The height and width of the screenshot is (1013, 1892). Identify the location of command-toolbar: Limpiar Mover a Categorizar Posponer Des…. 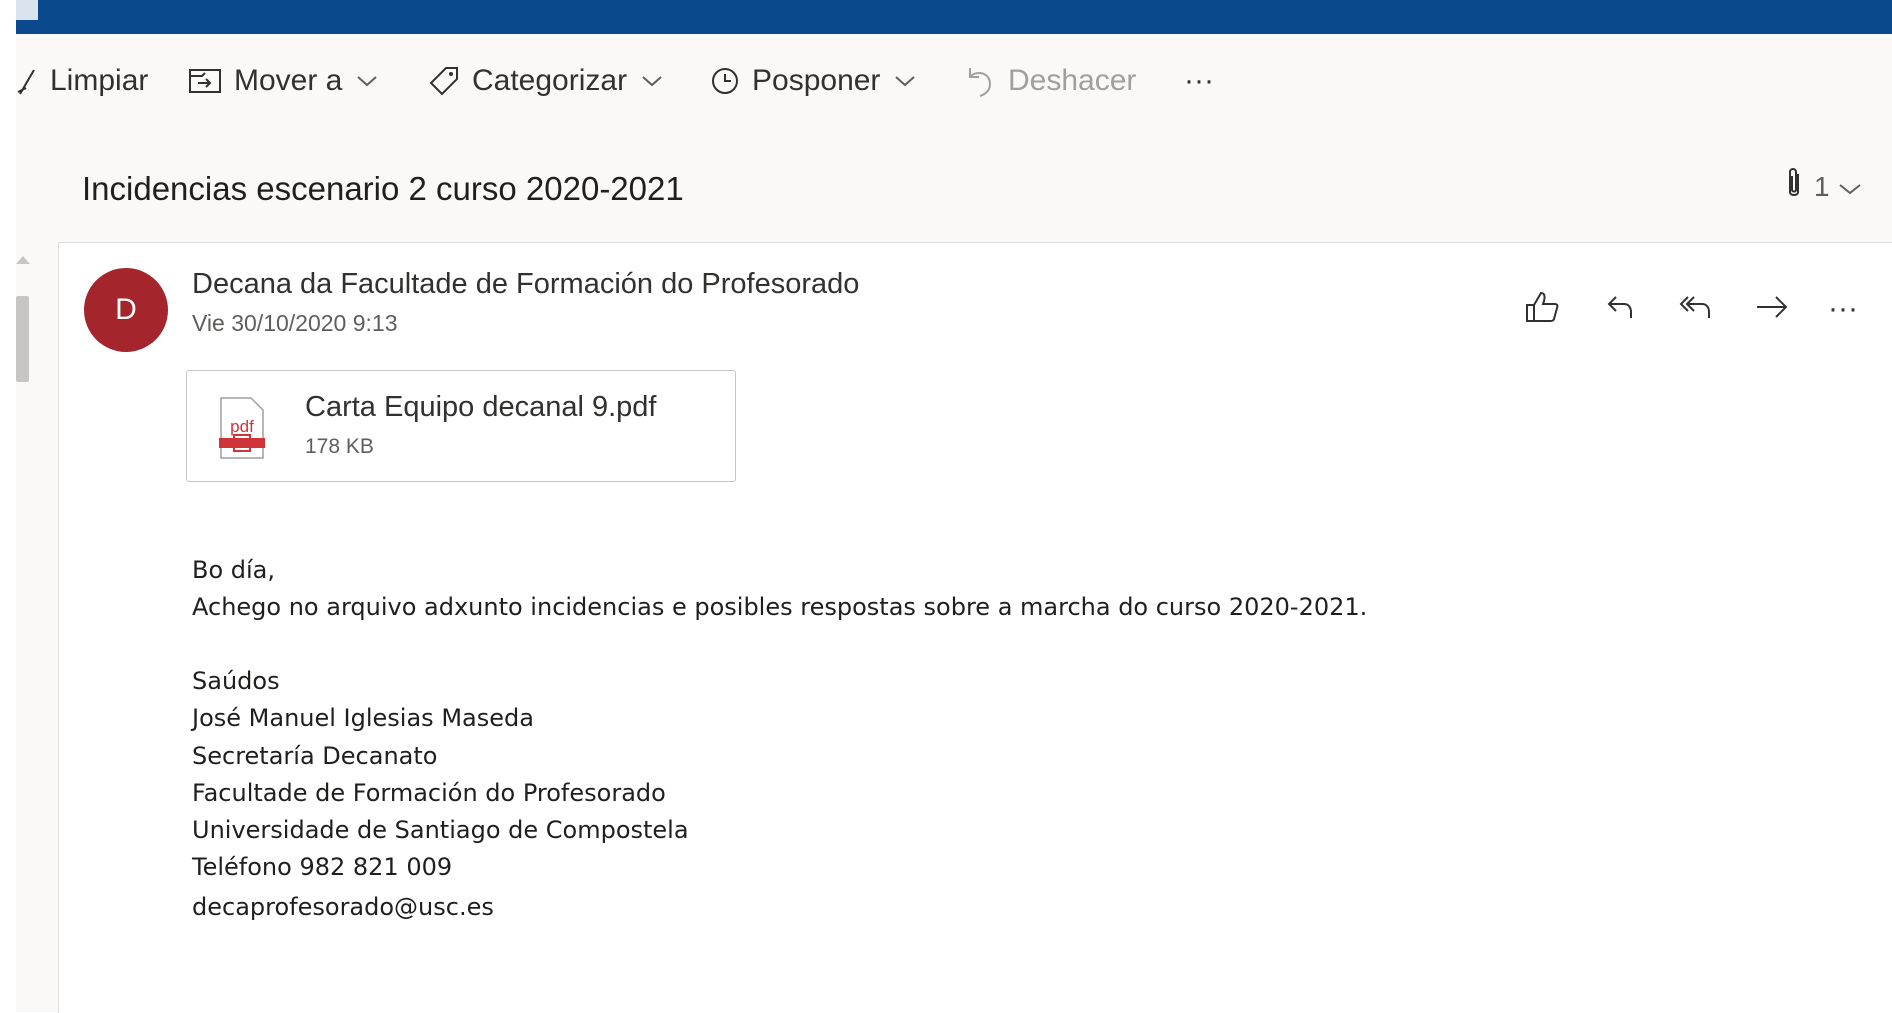
(954, 81).